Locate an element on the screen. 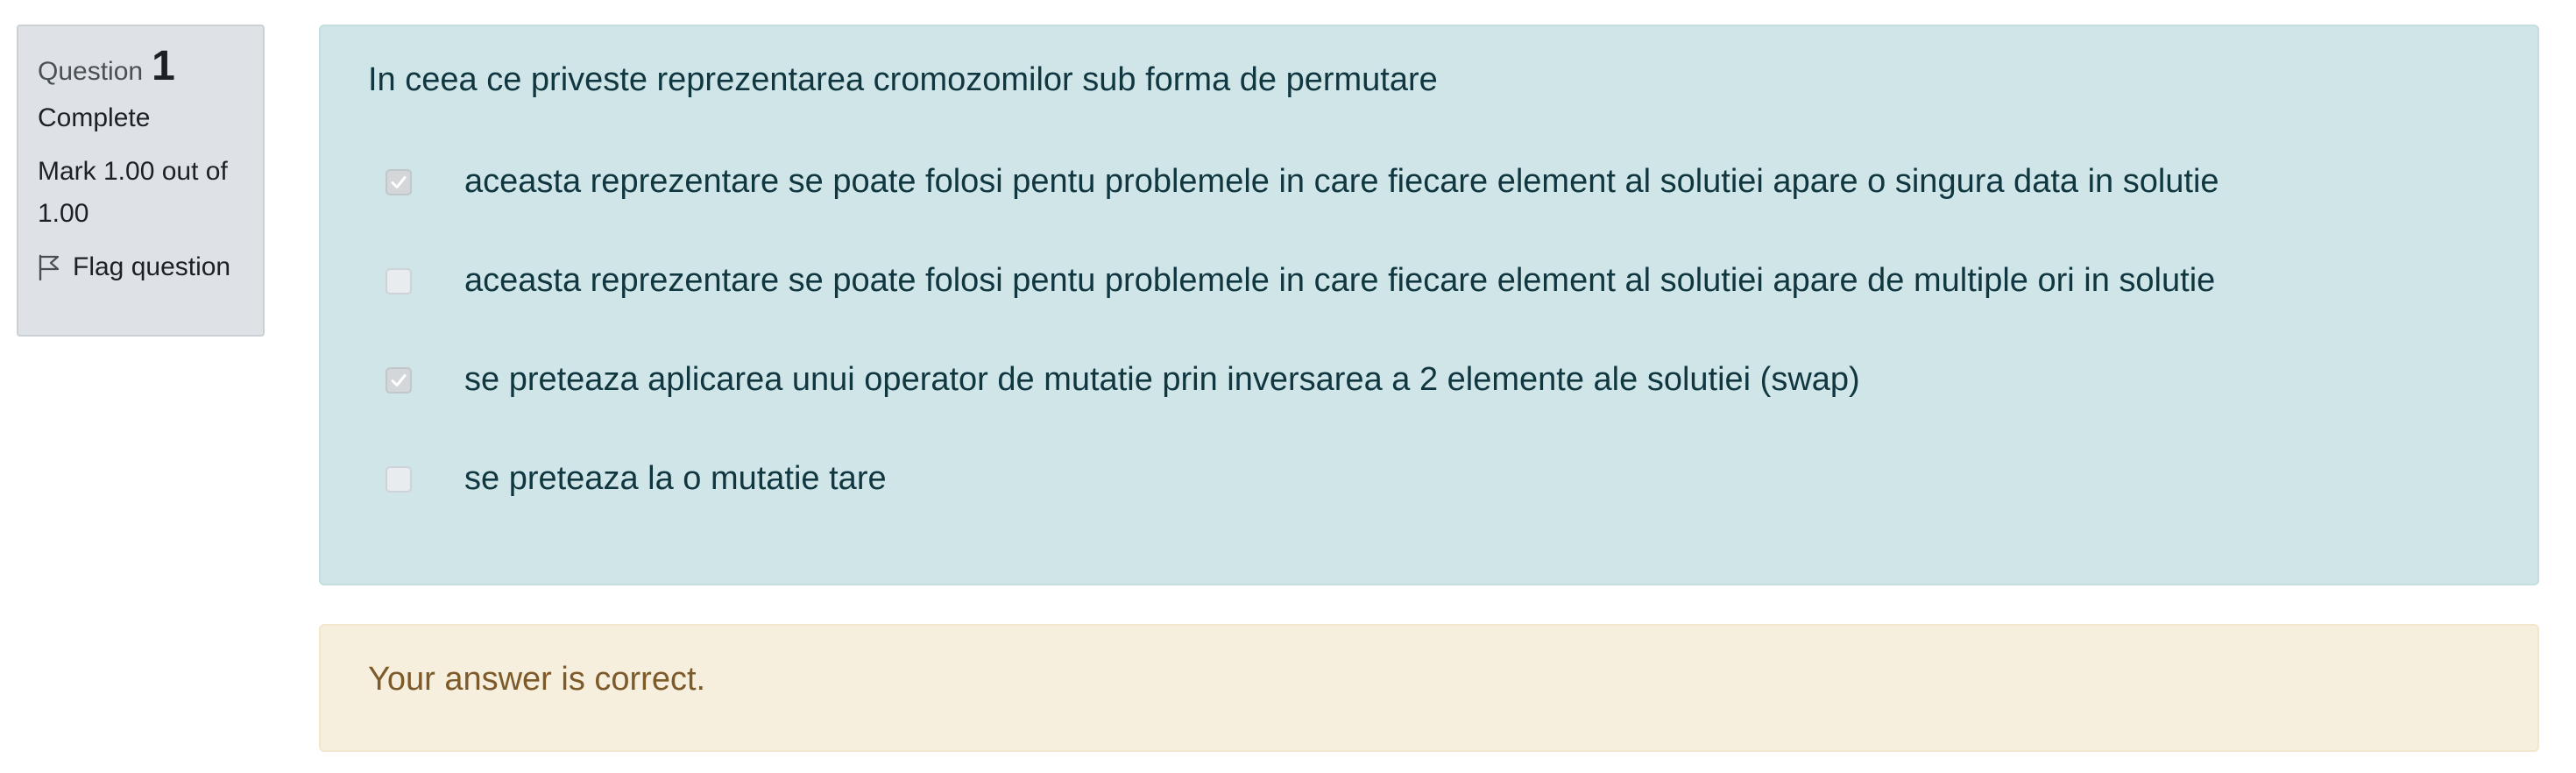  question-grade: Mark 1.00 out of 1.00 is located at coordinates (141, 193).